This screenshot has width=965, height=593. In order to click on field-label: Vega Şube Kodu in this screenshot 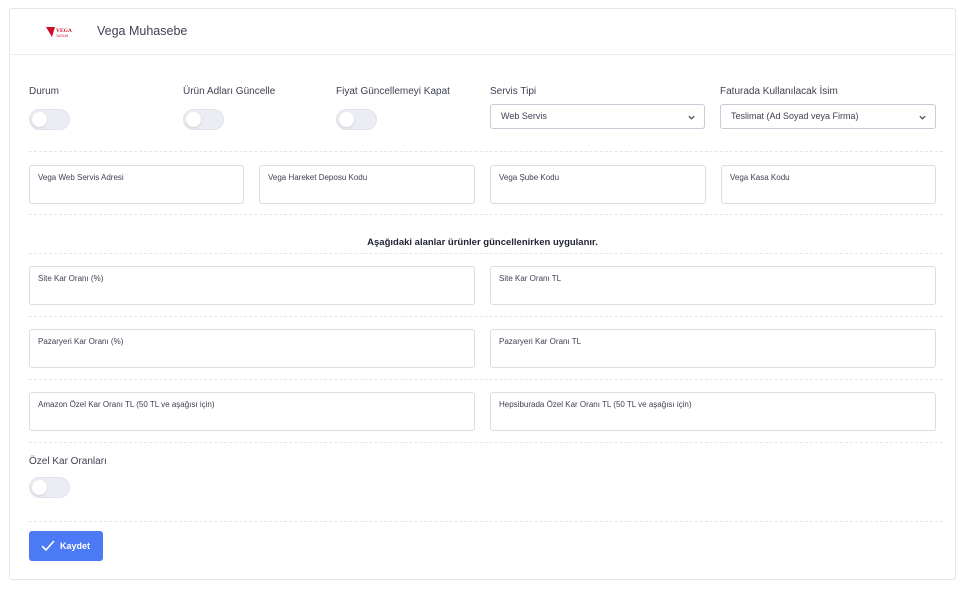, I will do `click(529, 177)`.